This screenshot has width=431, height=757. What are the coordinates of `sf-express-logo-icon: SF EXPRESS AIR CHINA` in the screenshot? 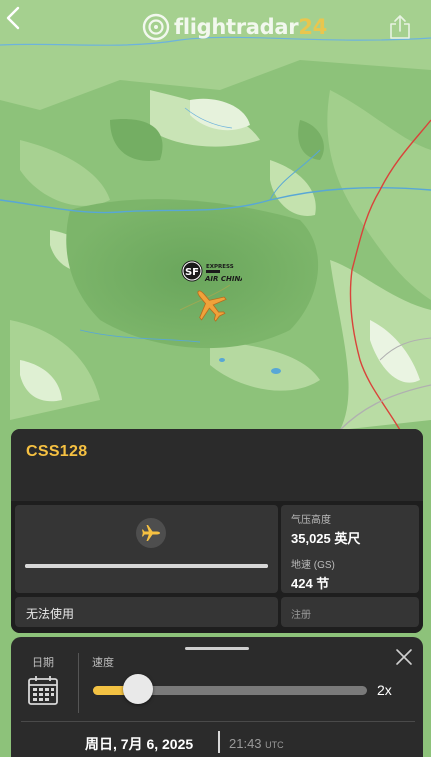 It's located at (211, 271).